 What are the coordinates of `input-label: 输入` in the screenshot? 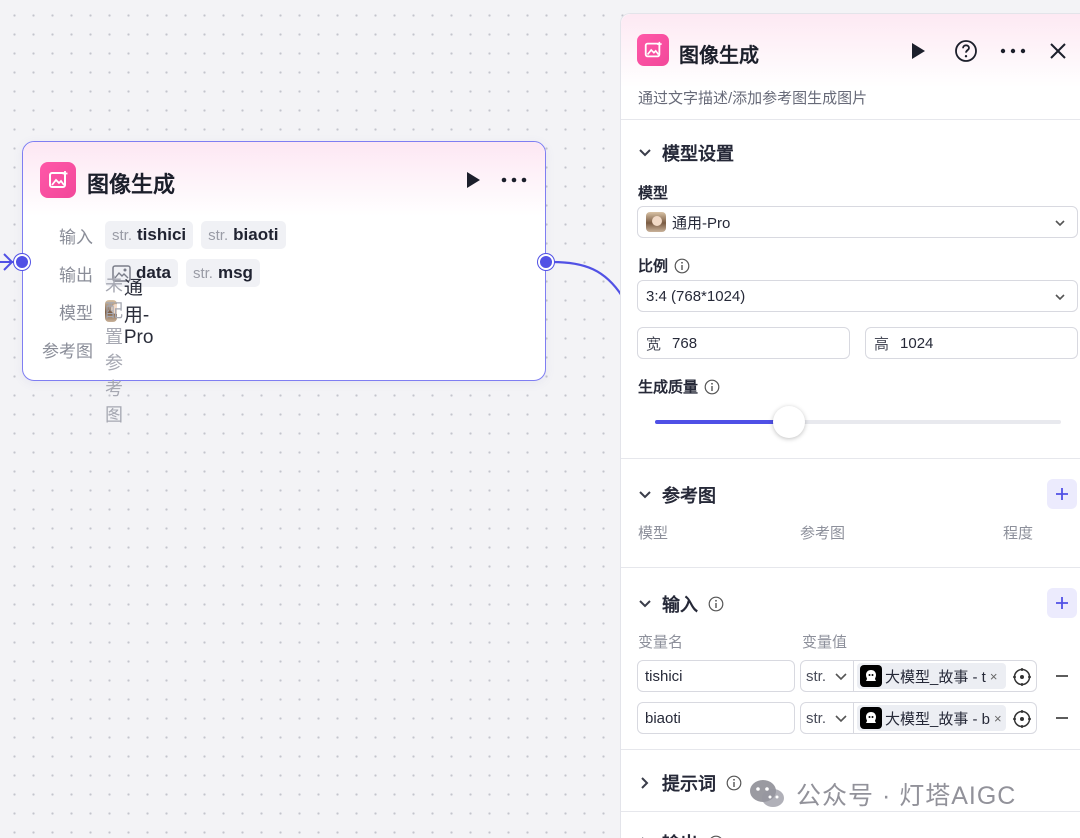 It's located at (76, 237).